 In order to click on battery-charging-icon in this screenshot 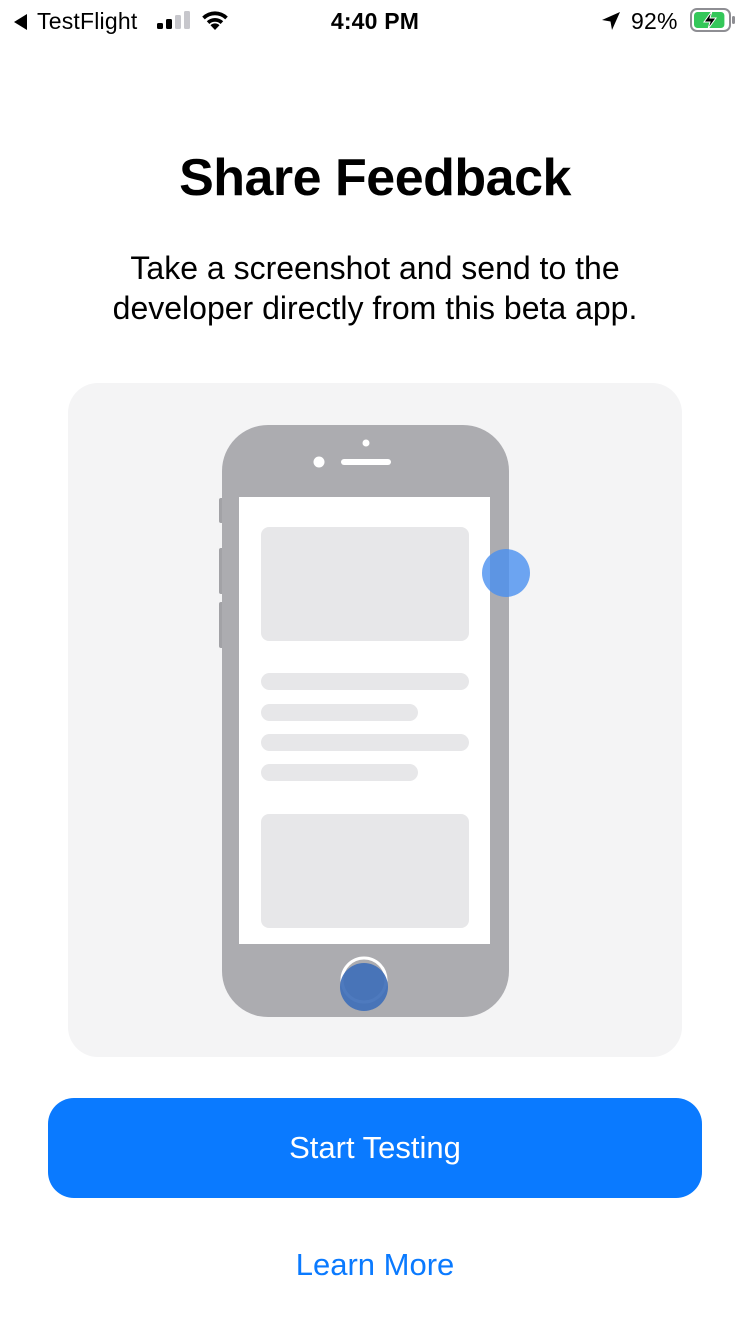, I will do `click(712, 20)`.